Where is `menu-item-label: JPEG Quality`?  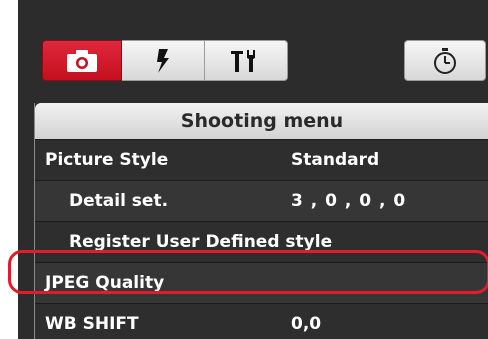 menu-item-label: JPEG Quality is located at coordinates (105, 283).